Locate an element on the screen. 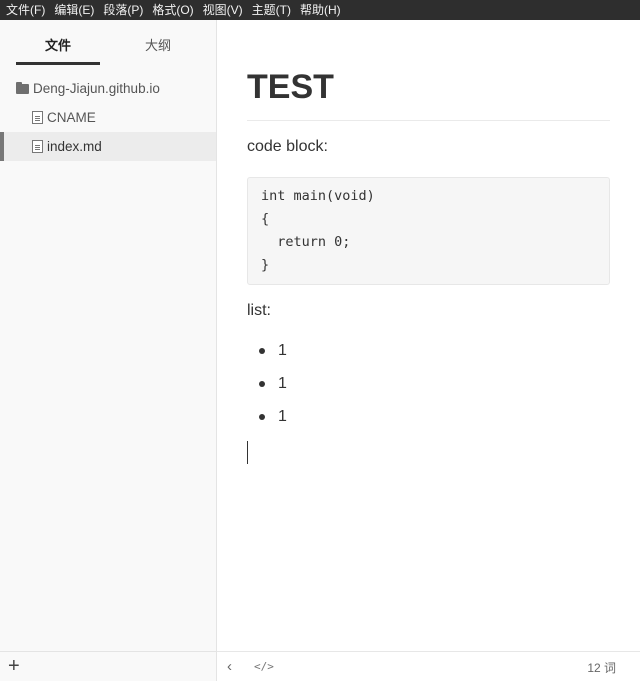 This screenshot has height=681, width=640. active-tab-indicator is located at coordinates (58, 63).